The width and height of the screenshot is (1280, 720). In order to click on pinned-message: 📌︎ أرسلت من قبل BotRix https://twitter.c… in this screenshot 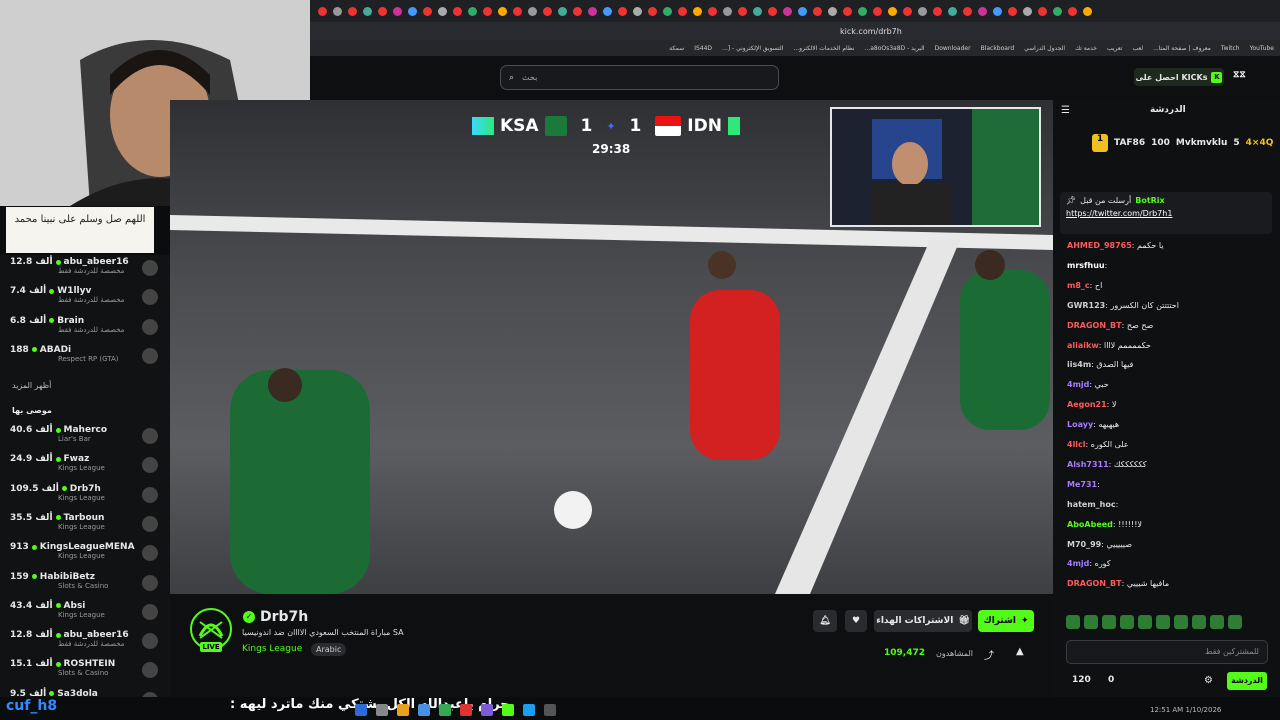, I will do `click(1166, 213)`.